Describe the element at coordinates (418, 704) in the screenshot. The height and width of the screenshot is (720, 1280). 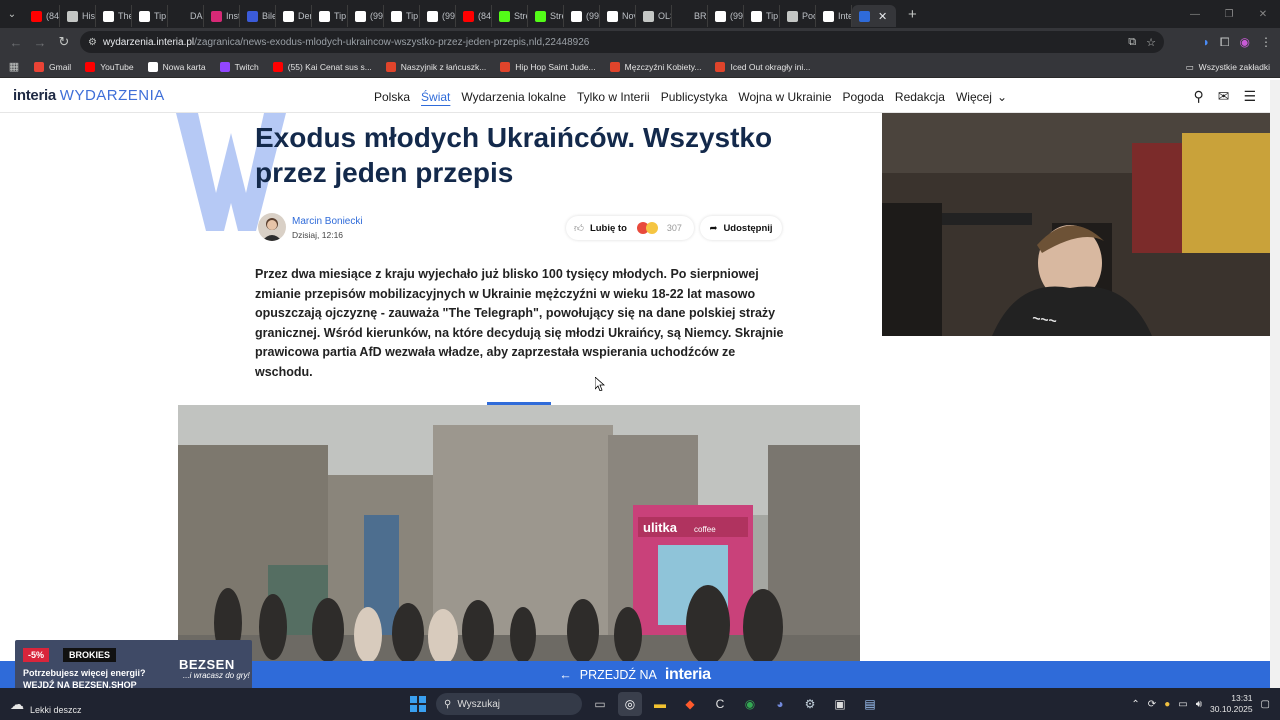
I see `start-button` at that location.